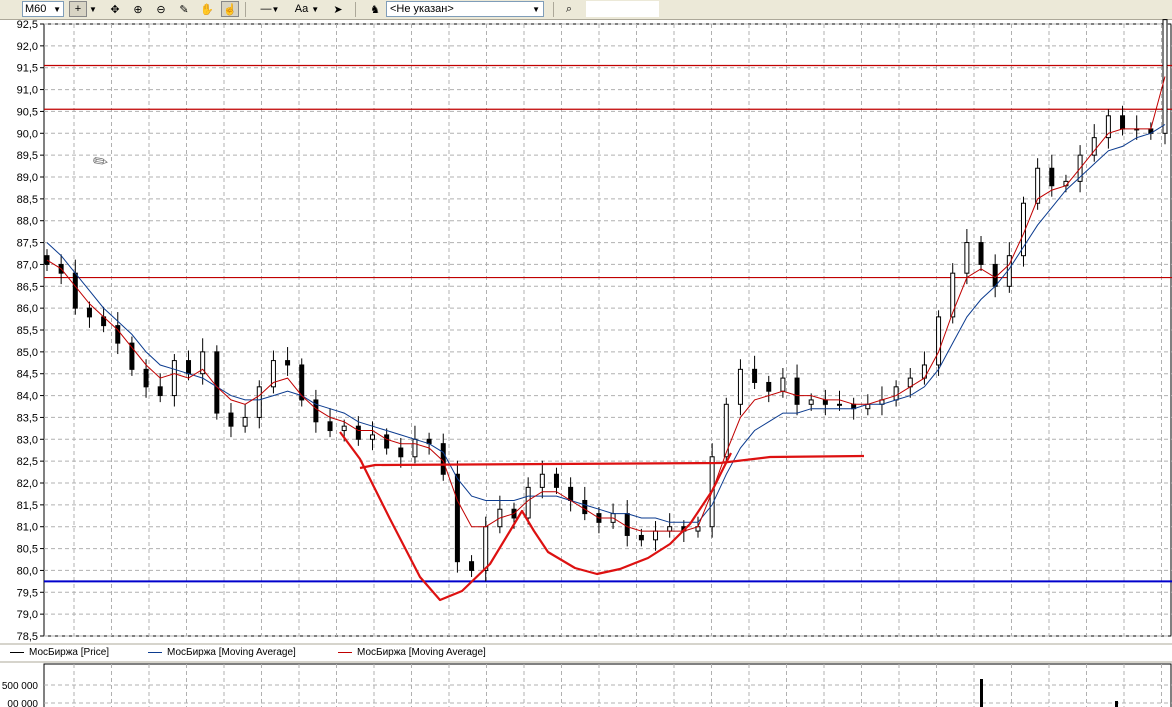  What do you see at coordinates (465, 9) in the screenshot?
I see `instrument-select: <Не указан> ▼` at bounding box center [465, 9].